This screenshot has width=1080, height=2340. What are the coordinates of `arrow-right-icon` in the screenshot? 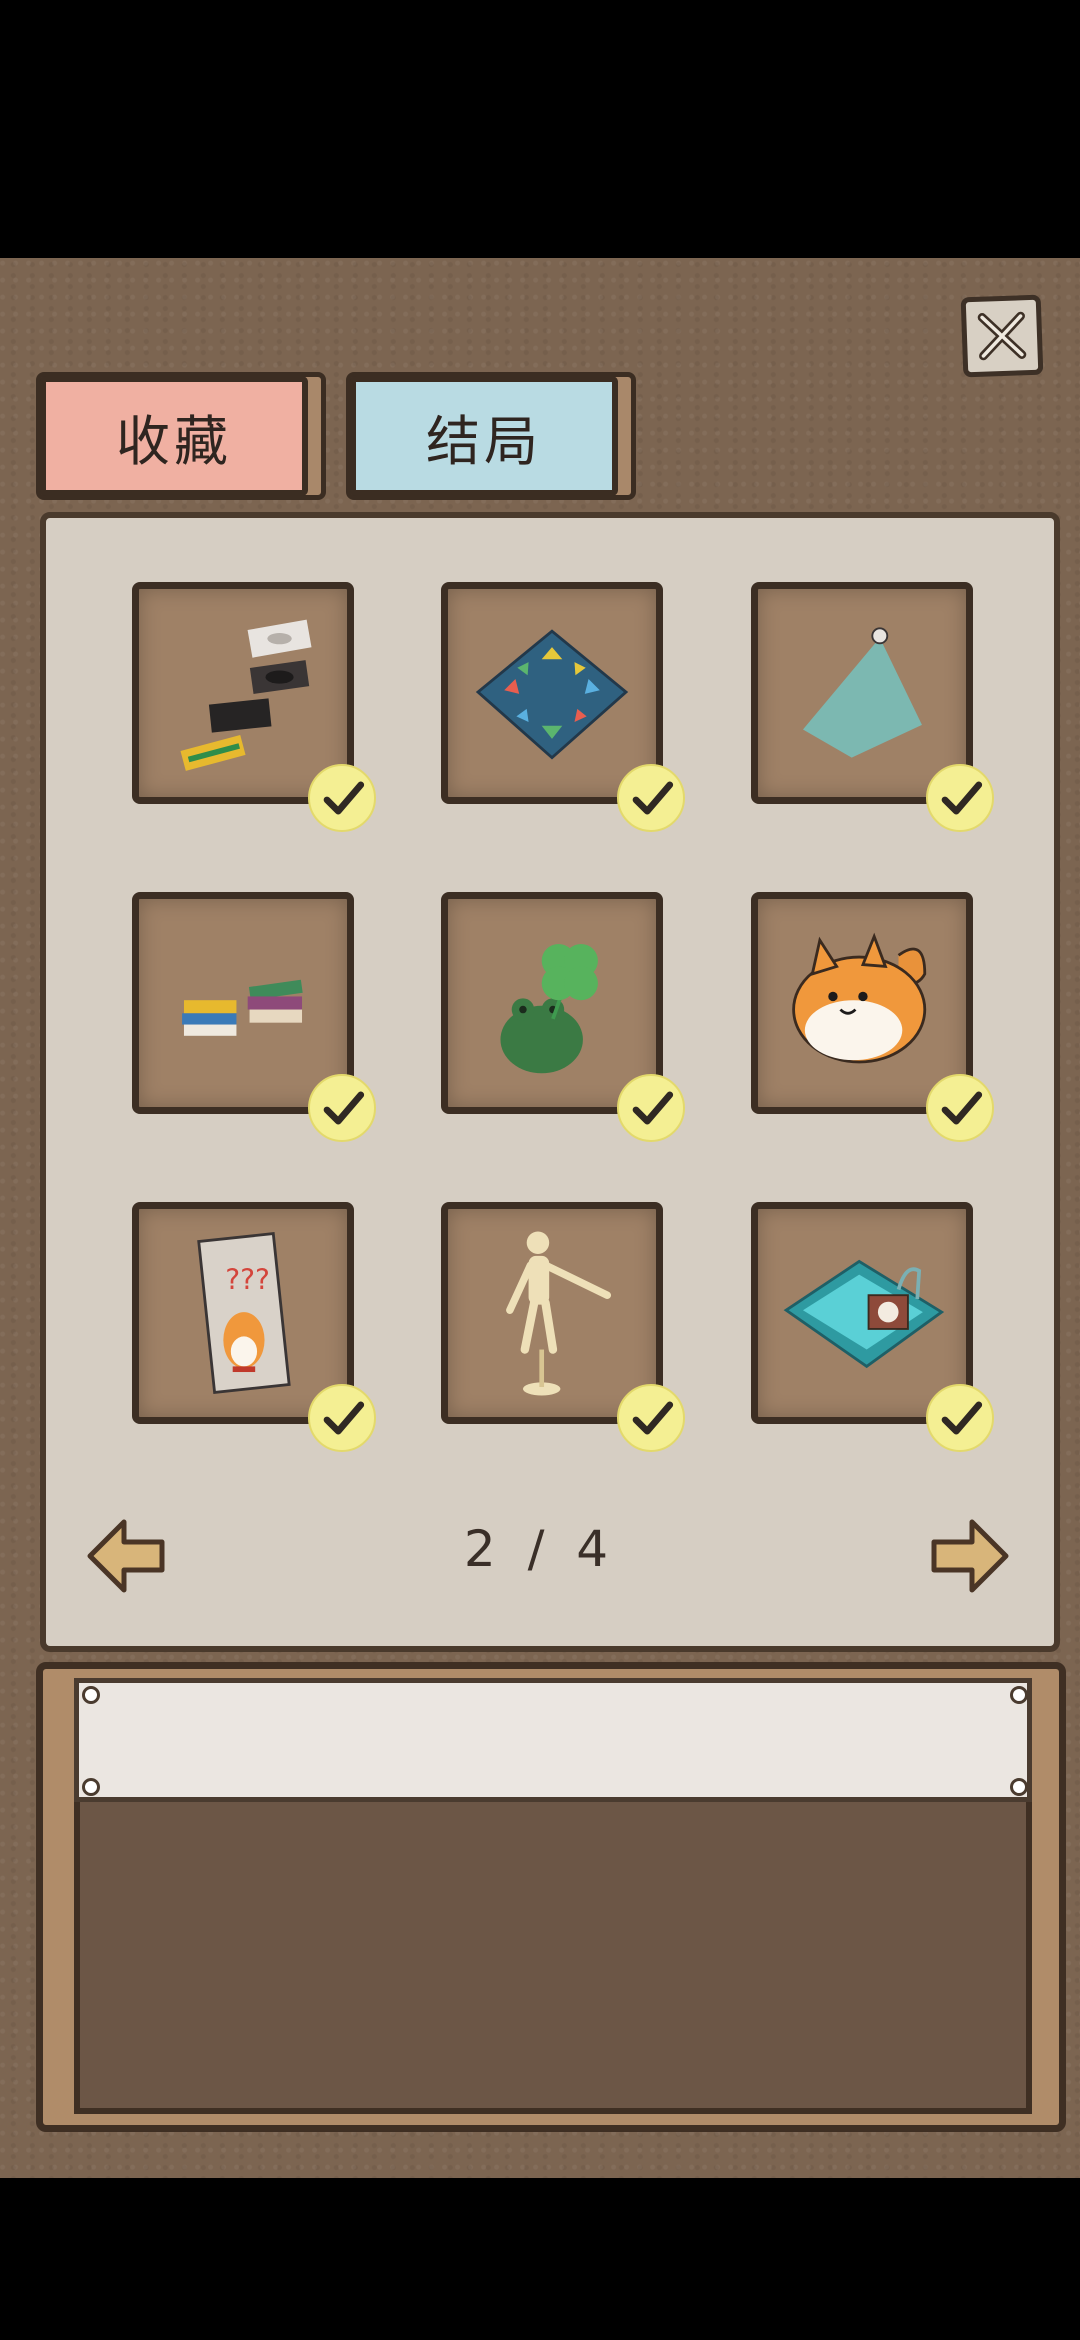 It's located at (970, 1556).